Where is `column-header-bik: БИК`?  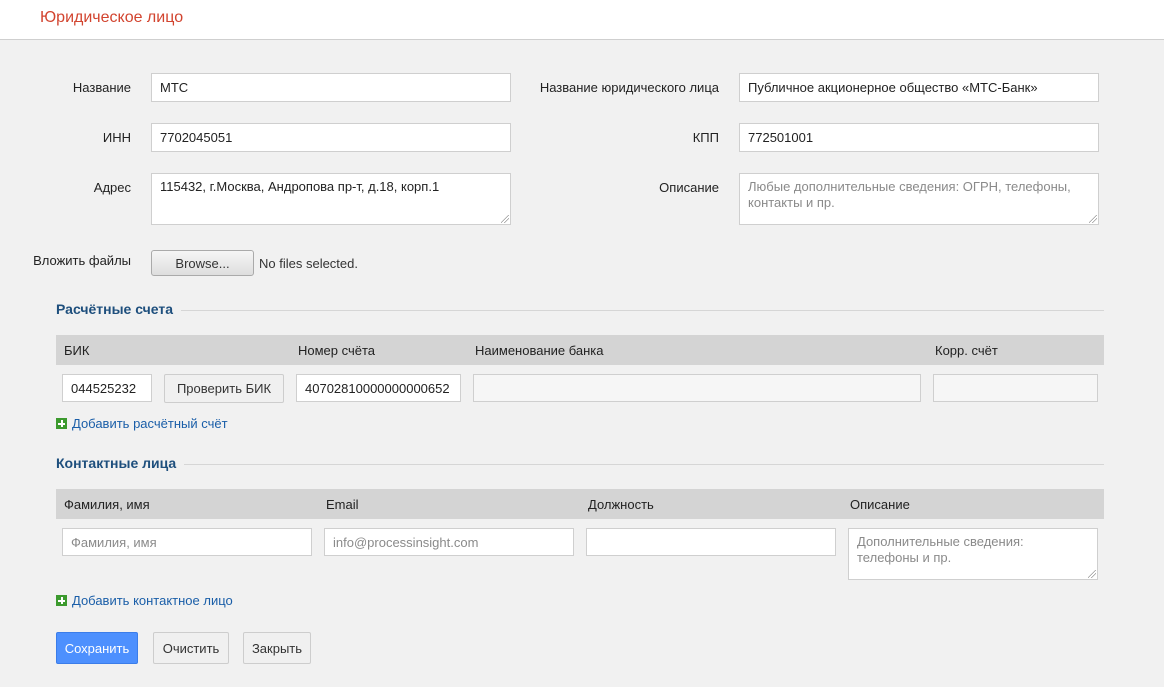 column-header-bik: БИК is located at coordinates (77, 350).